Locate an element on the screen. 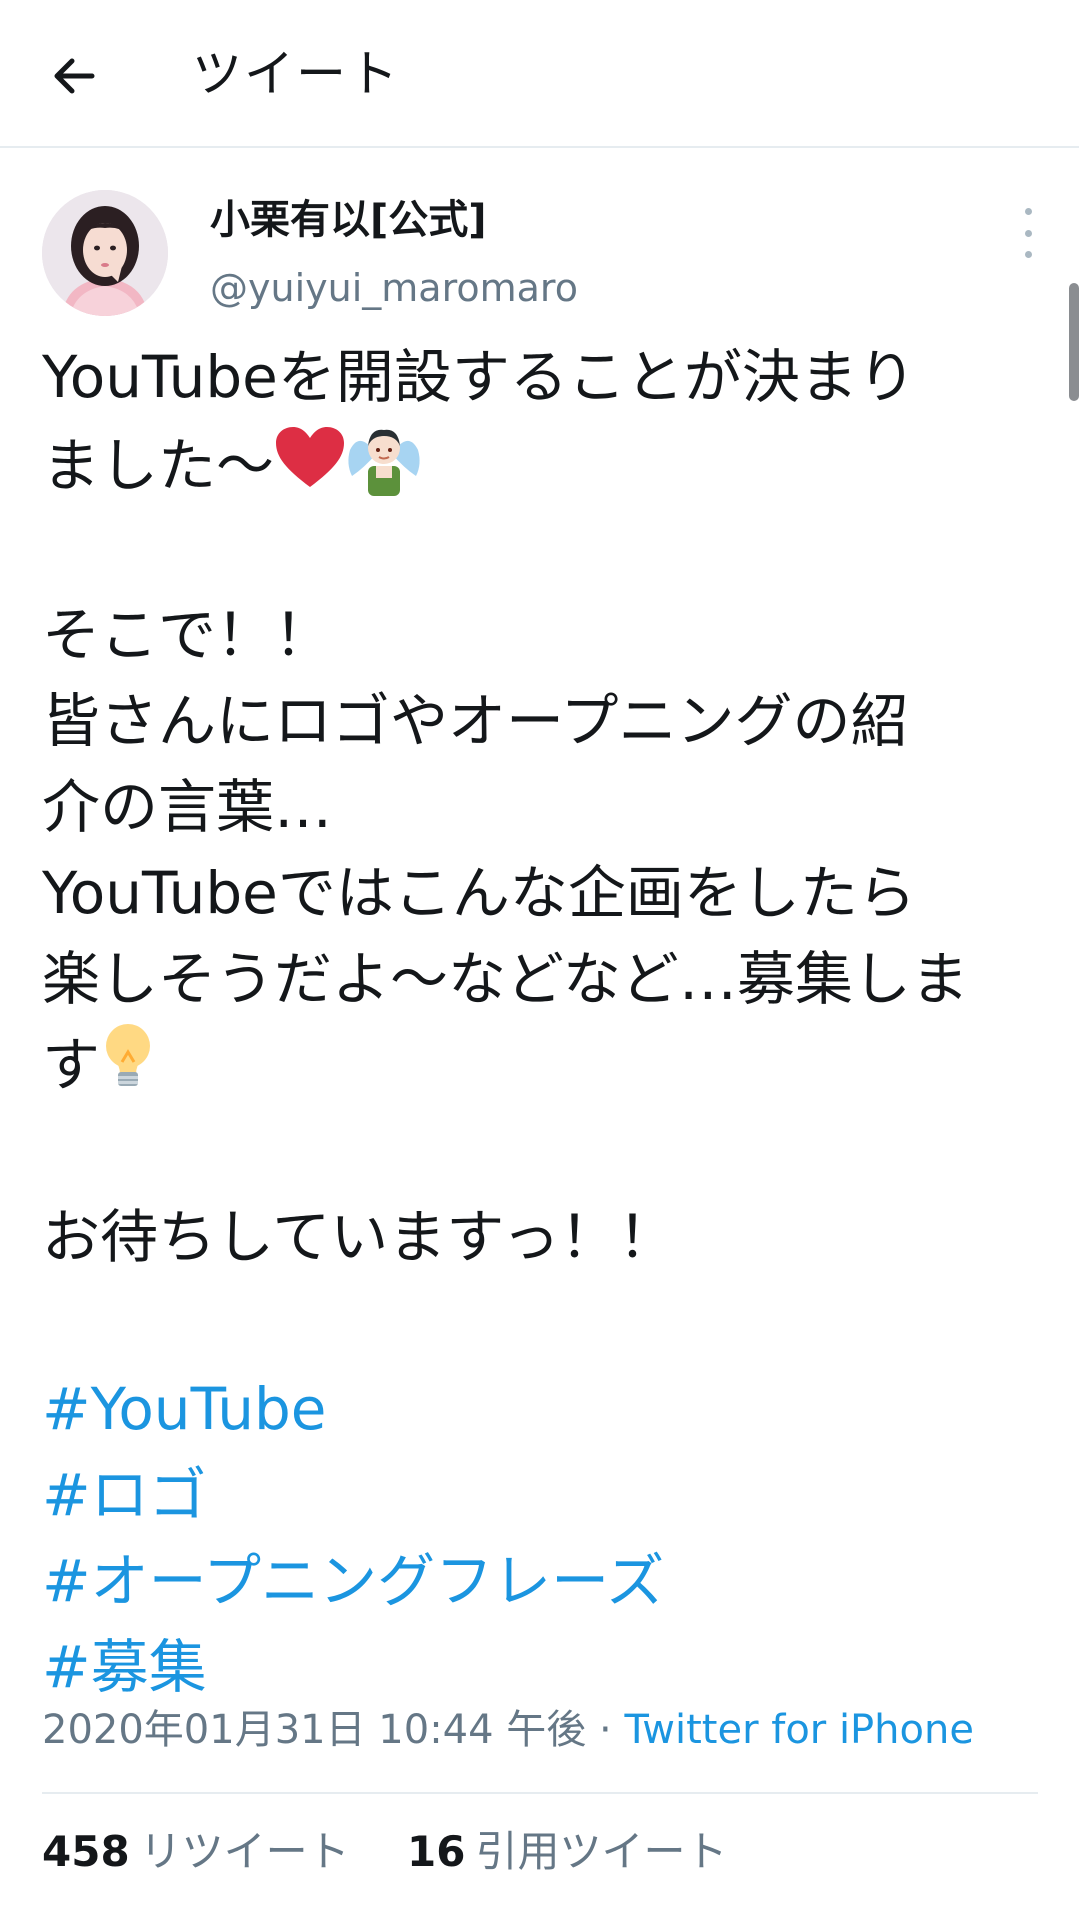 The width and height of the screenshot is (1079, 1910). tweet-line: ました〜 is located at coordinates (158, 465).